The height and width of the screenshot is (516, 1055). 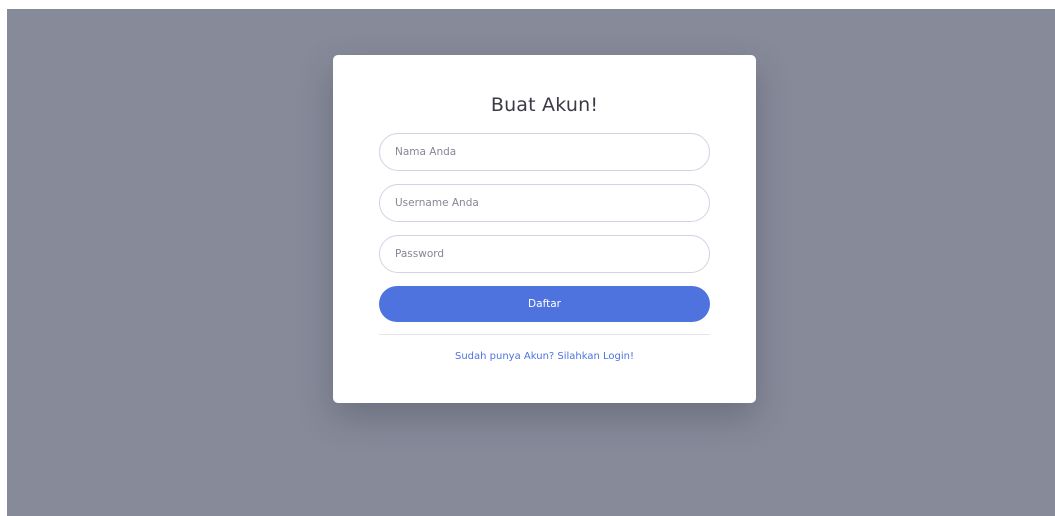 I want to click on divider, so click(x=544, y=334).